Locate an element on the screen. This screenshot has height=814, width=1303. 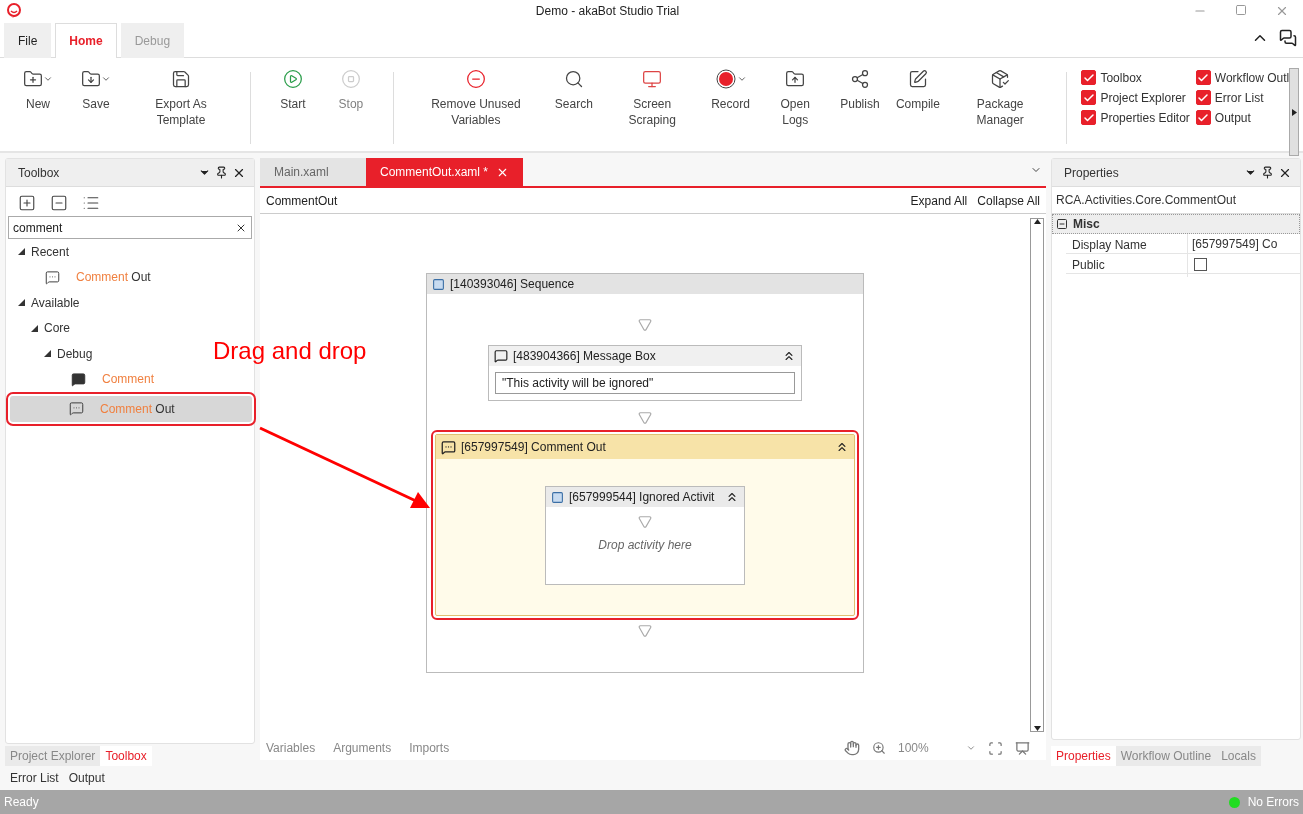
toolbar-button: Save is located at coordinates (96, 98).